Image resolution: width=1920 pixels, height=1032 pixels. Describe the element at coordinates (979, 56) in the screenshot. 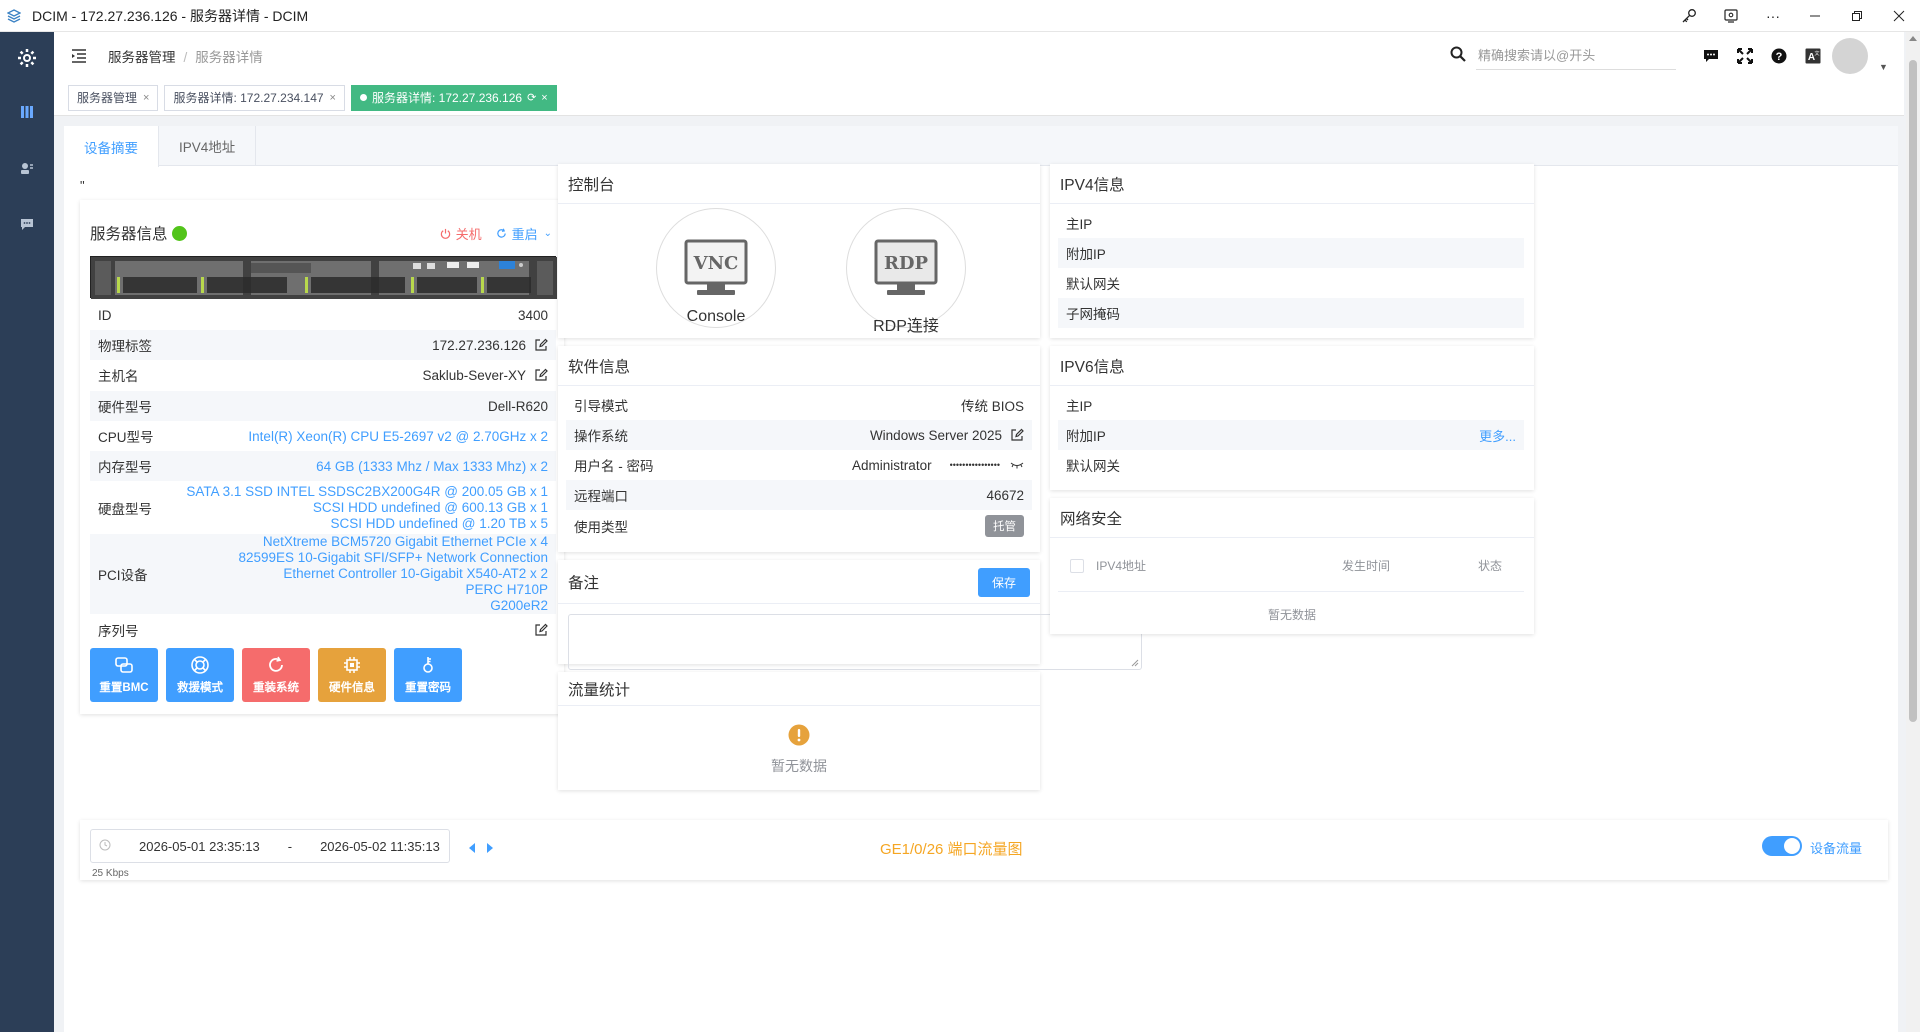

I see `app-header: 服务器管理 / 服务器详情 精确搜索请以@开头 ? A文 ▼` at that location.